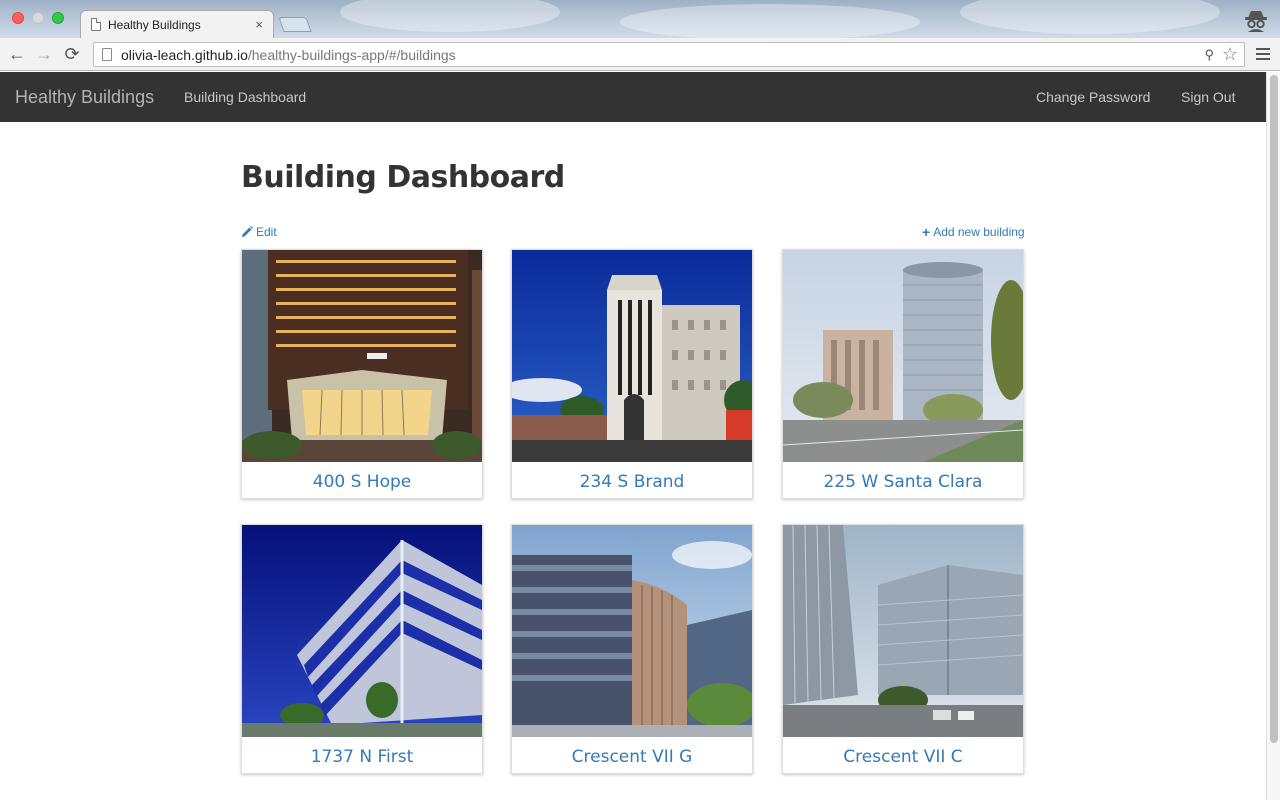  What do you see at coordinates (903, 480) in the screenshot?
I see `building-name: 225 W Santa Clara` at bounding box center [903, 480].